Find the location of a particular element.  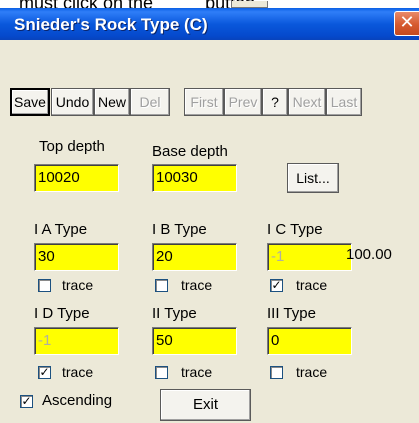

type-id-label: I D Type is located at coordinates (62, 313).